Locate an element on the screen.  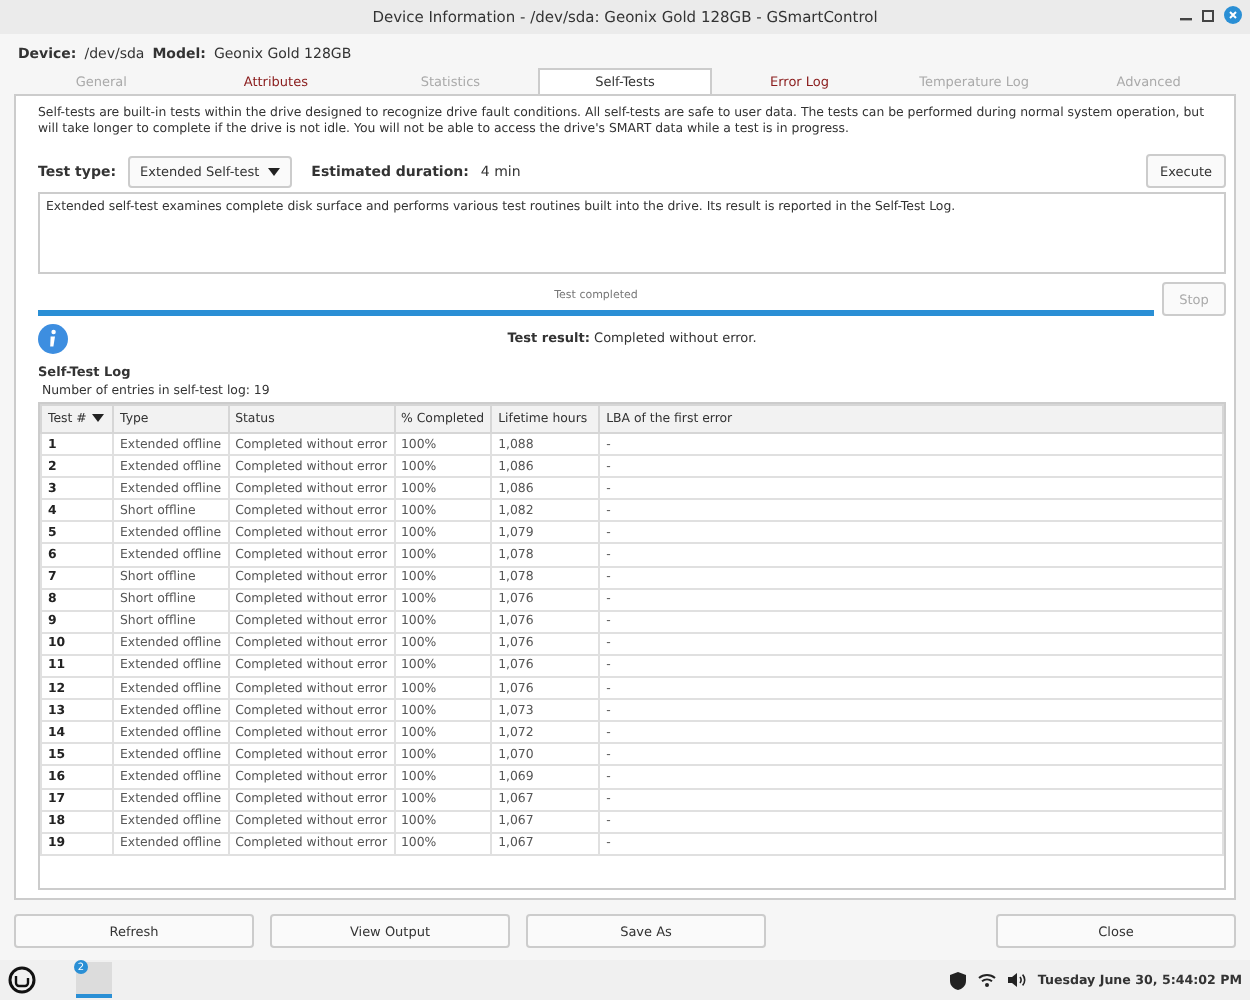
sort-caret-icon is located at coordinates (98, 418).